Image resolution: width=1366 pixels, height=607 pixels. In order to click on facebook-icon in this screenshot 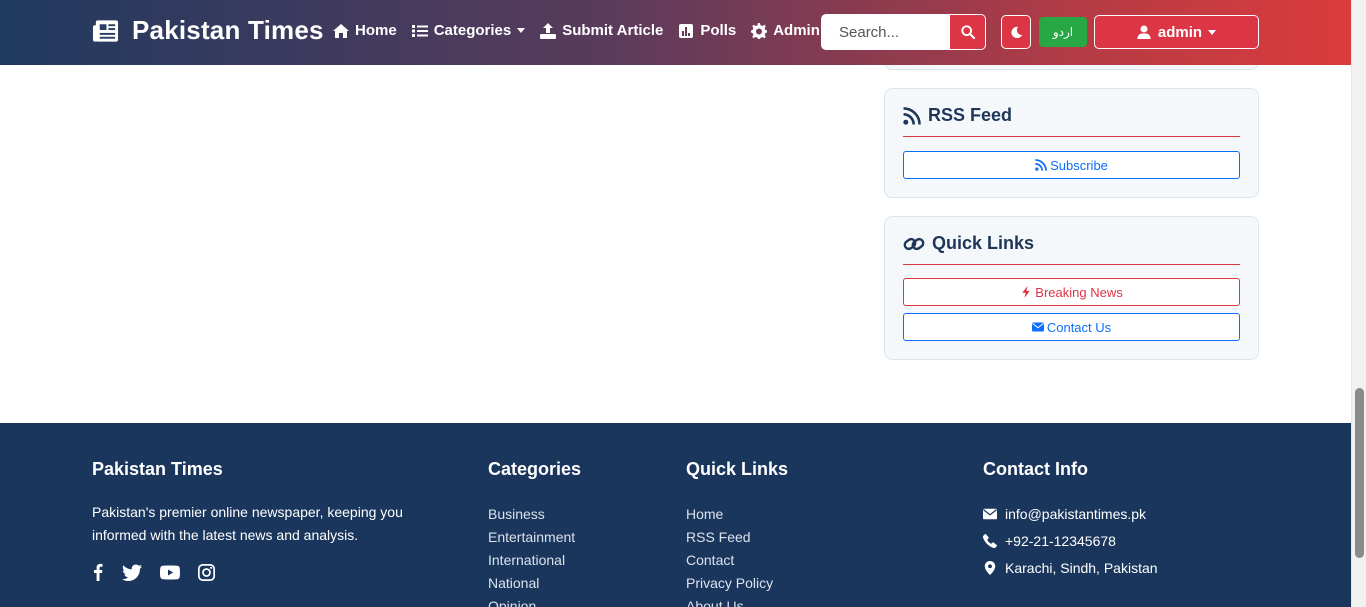, I will do `click(98, 572)`.